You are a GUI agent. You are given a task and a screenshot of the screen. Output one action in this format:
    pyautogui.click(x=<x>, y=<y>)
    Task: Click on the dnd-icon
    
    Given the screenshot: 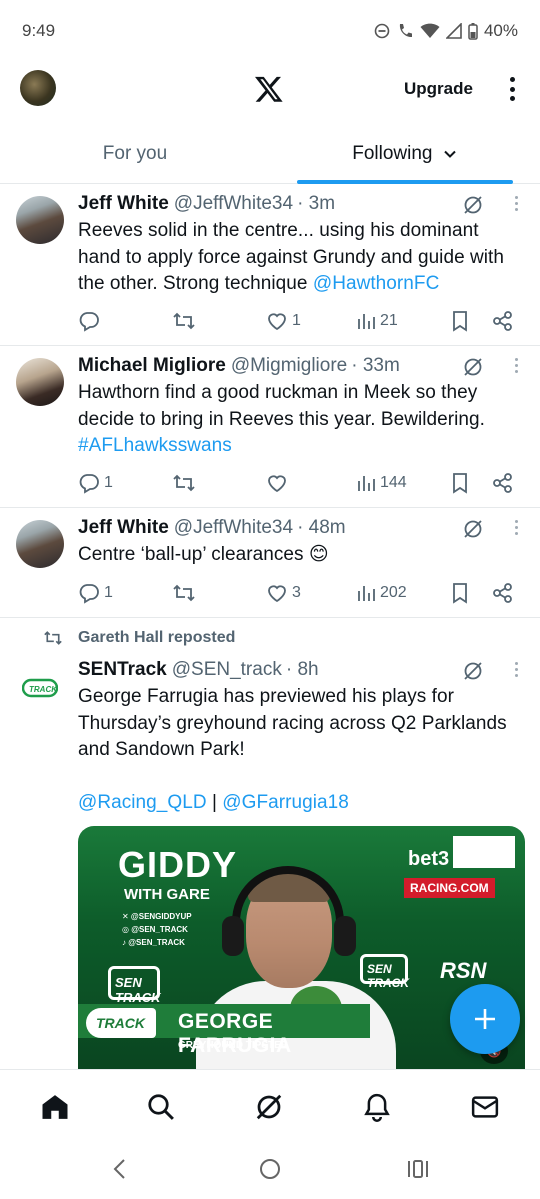 What is the action you would take?
    pyautogui.click(x=382, y=31)
    